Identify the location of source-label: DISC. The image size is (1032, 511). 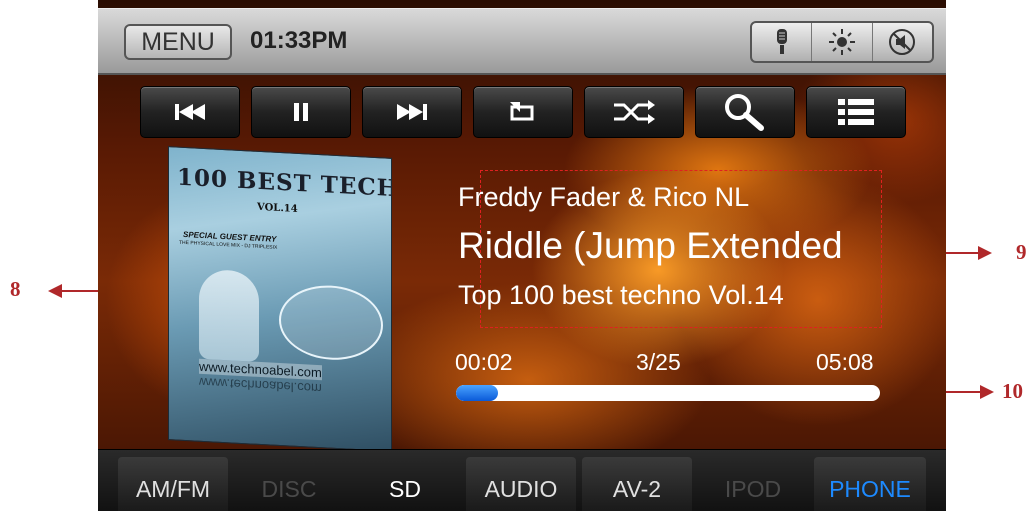
(289, 489).